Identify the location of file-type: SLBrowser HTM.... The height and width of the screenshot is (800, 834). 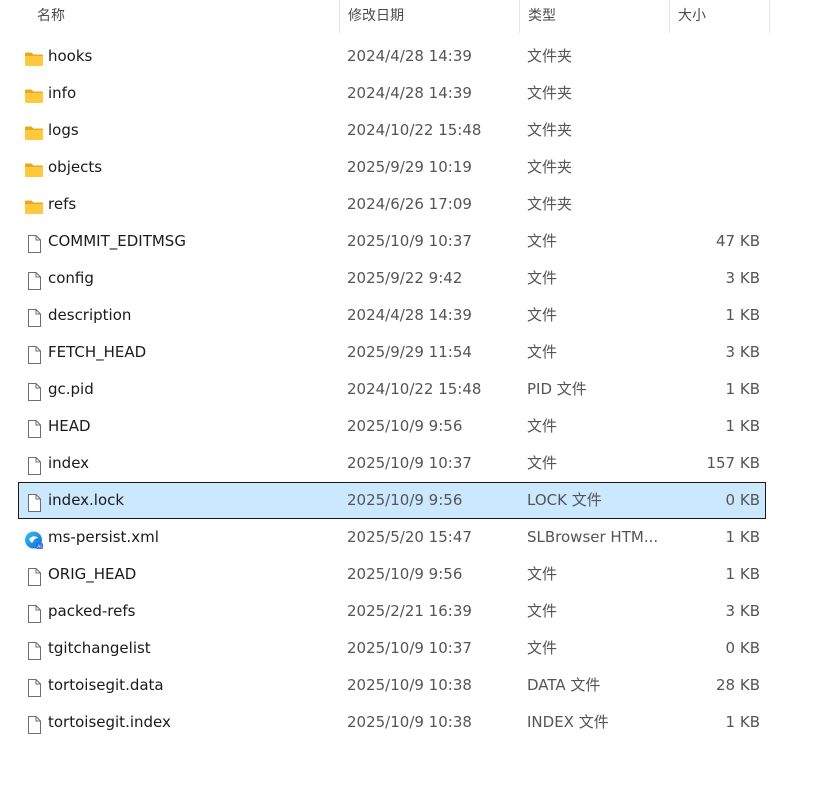
(593, 537).